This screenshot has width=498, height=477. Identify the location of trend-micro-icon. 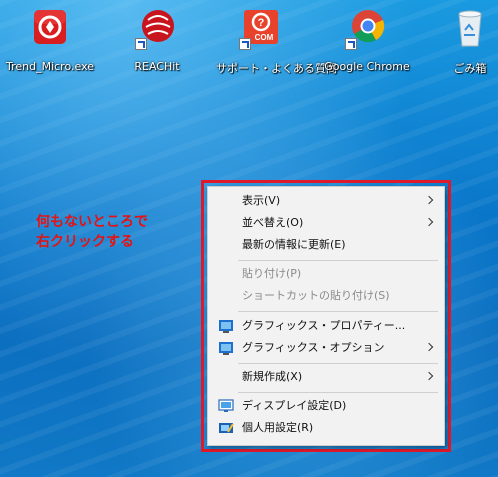
(50, 28).